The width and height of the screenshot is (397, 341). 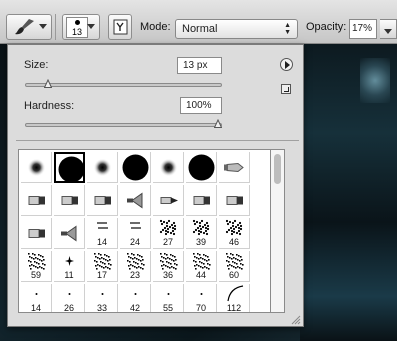 What do you see at coordinates (167, 275) in the screenshot?
I see `brush-size-number: 36` at bounding box center [167, 275].